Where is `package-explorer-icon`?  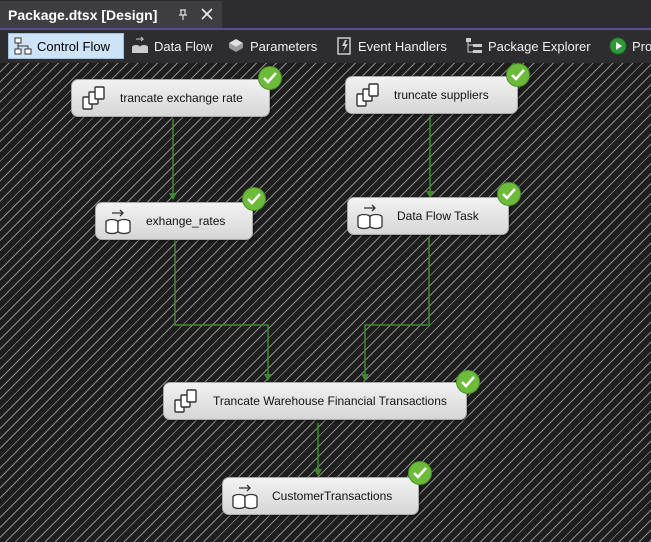
package-explorer-icon is located at coordinates (474, 45).